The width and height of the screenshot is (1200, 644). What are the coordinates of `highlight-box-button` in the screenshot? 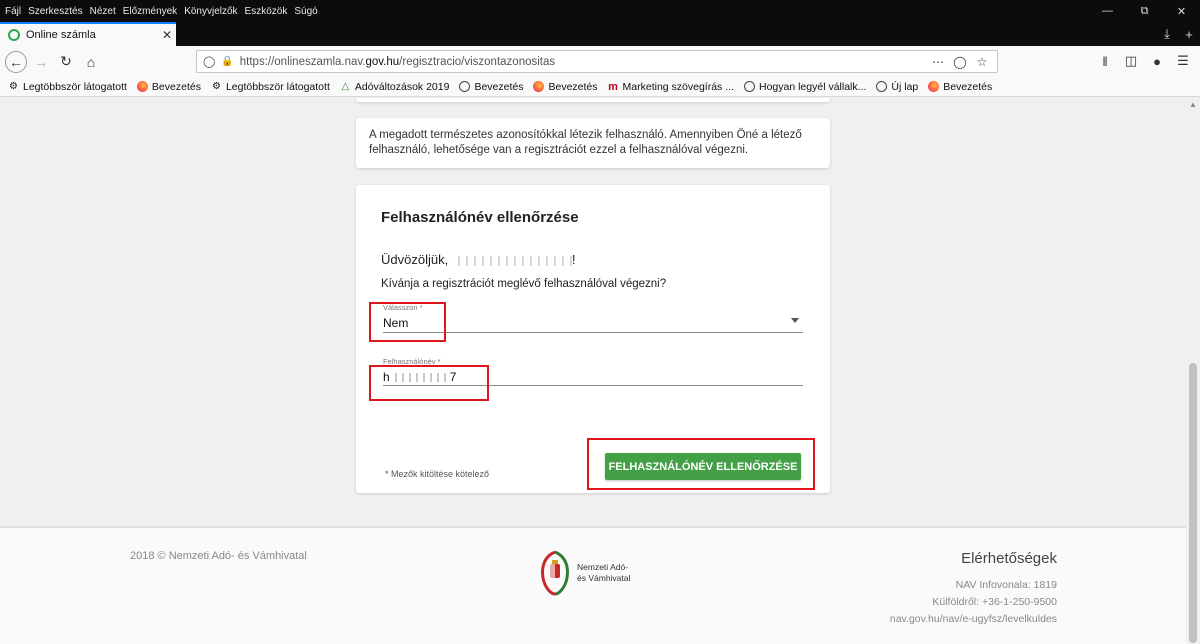 It's located at (701, 464).